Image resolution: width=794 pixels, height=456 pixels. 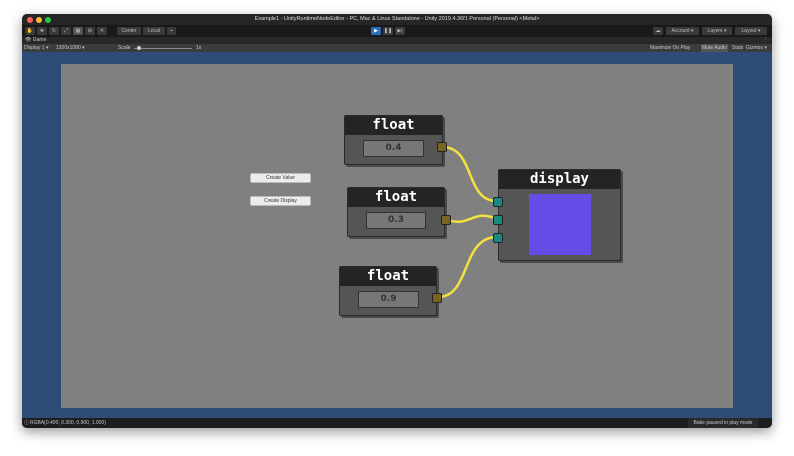 I want to click on cloud-icon: ☁, so click(x=658, y=31).